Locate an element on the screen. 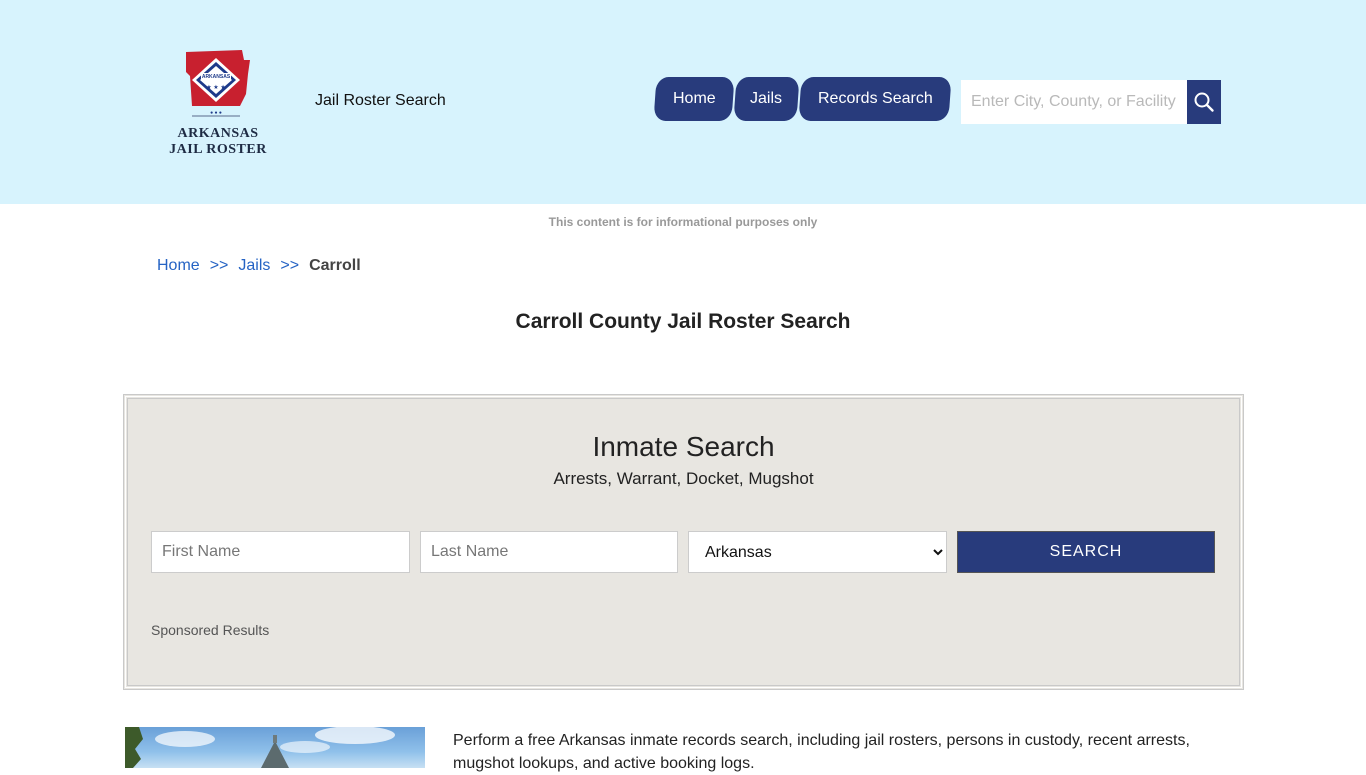  header-search is located at coordinates (1091, 102).